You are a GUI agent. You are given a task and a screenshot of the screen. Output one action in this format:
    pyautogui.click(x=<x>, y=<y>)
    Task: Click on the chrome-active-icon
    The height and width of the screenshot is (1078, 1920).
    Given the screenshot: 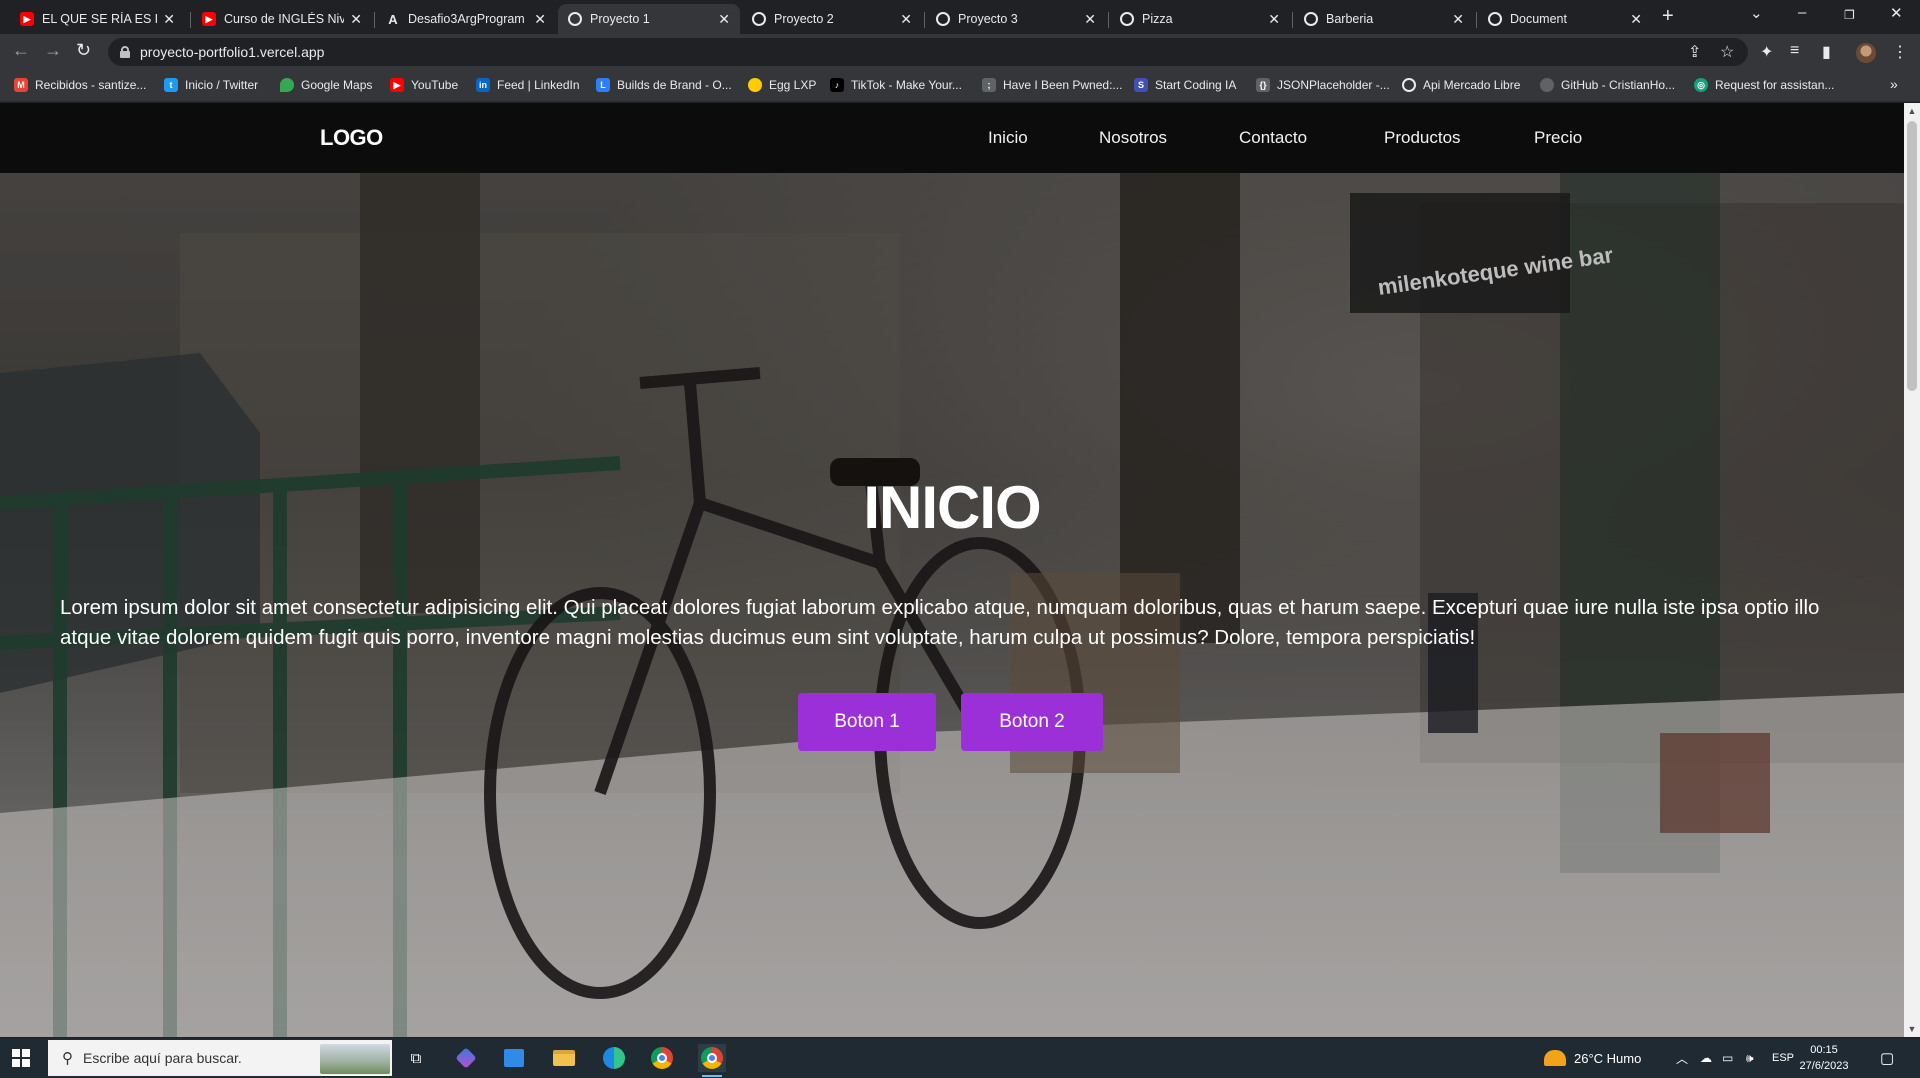 What is the action you would take?
    pyautogui.click(x=712, y=1060)
    